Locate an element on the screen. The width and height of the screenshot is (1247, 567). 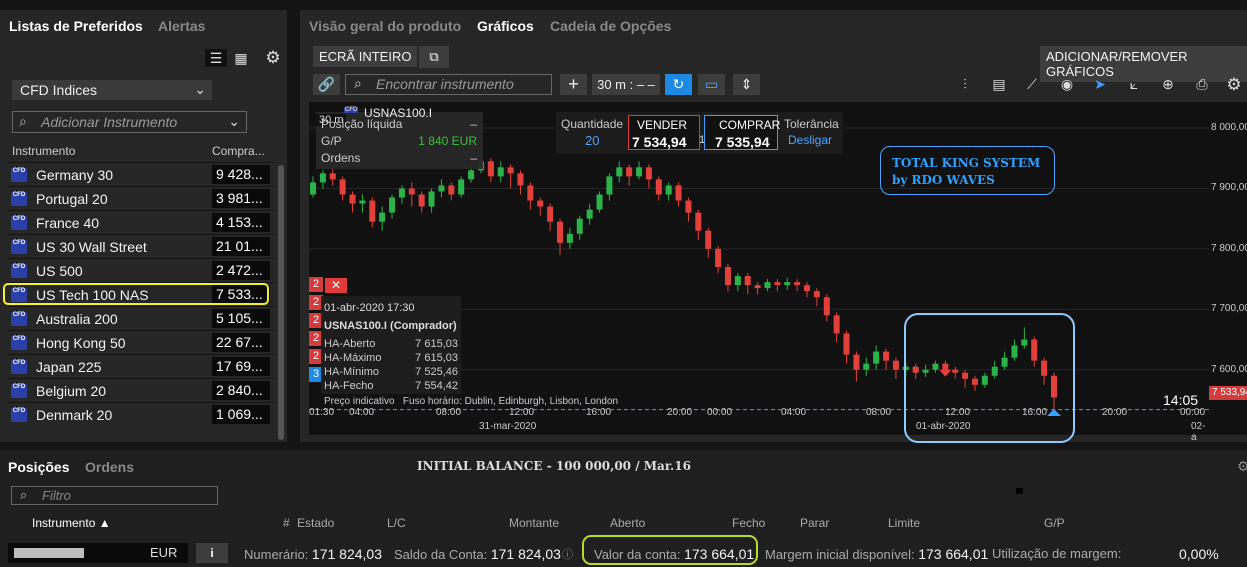
col-gp: G/P is located at coordinates (1054, 523).